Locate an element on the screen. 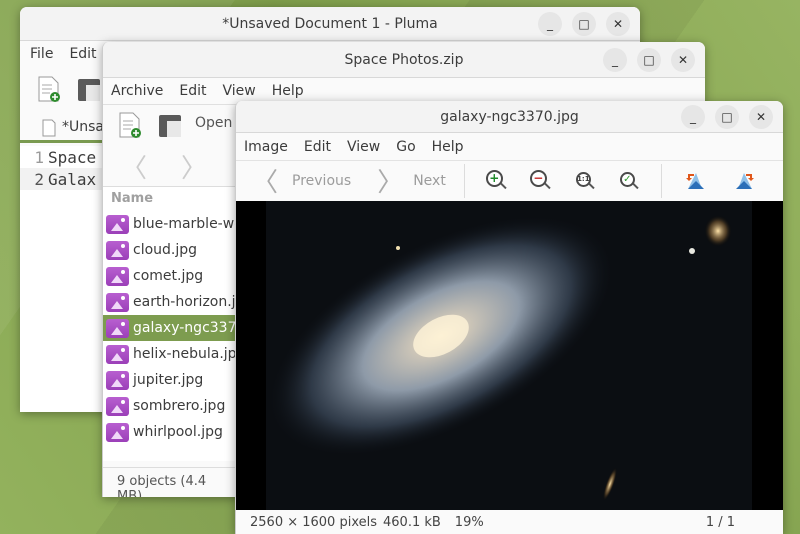 The image size is (800, 534). previous-label: Previous is located at coordinates (322, 180).